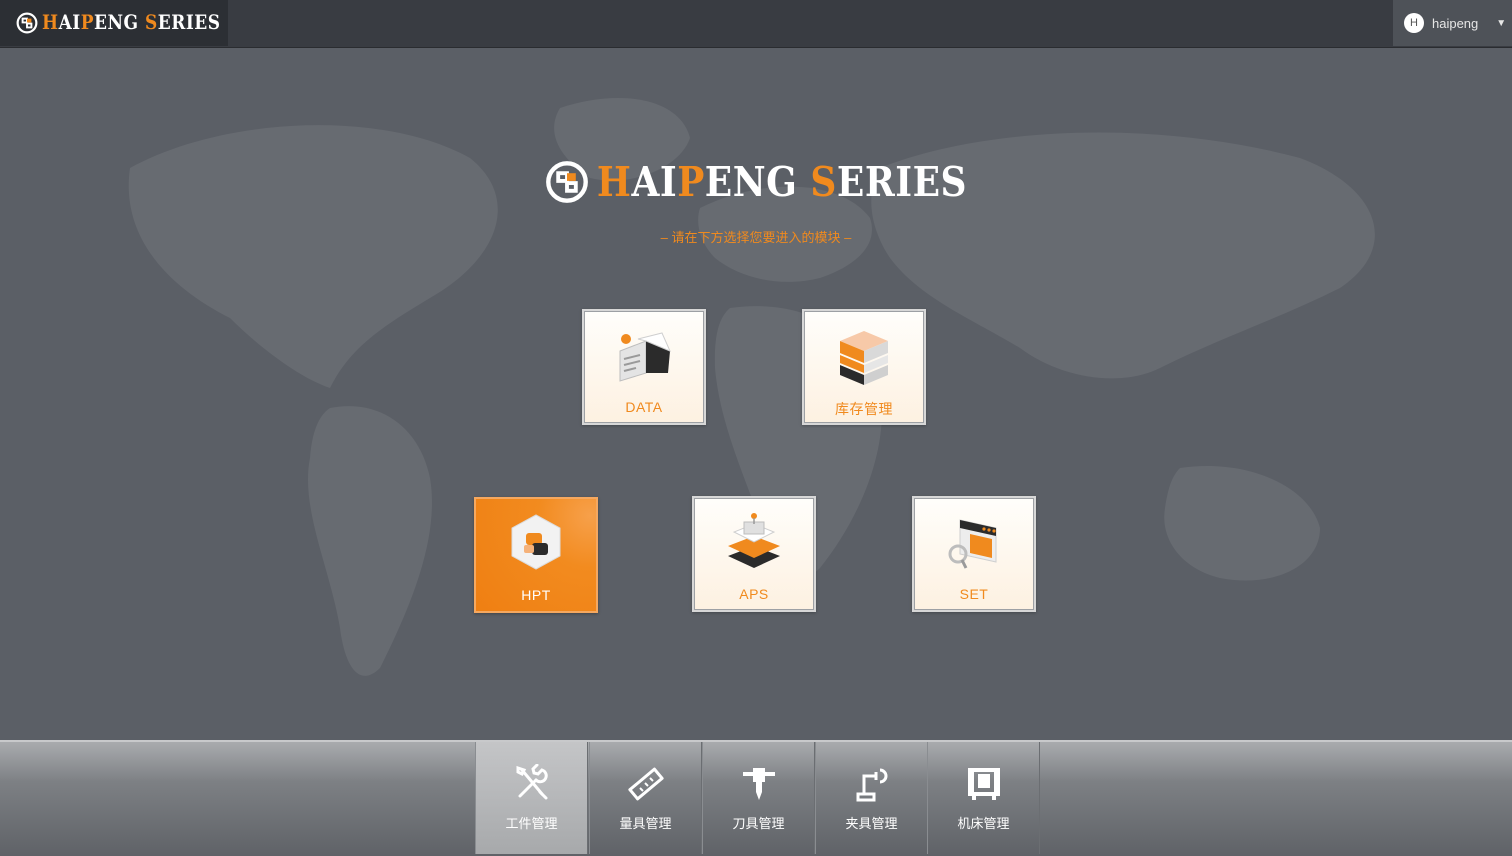  What do you see at coordinates (756, 237) in the screenshot?
I see `hero-subtitle: – 请在下方选择您要进入的模块 –` at bounding box center [756, 237].